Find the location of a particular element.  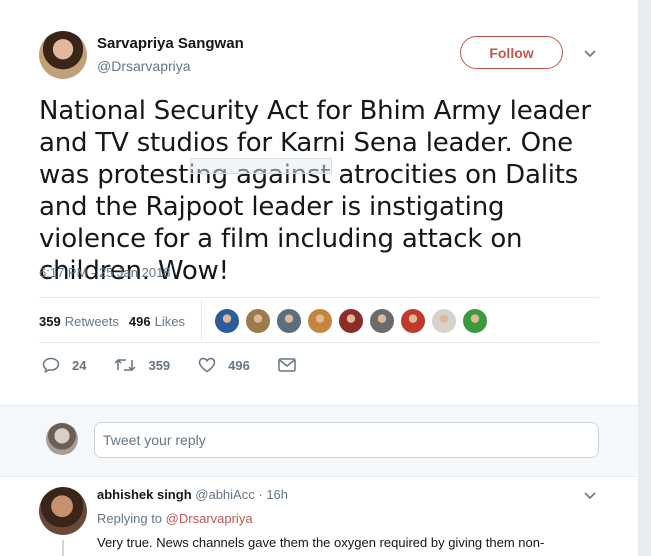

retweet-icon is located at coordinates (125, 365).